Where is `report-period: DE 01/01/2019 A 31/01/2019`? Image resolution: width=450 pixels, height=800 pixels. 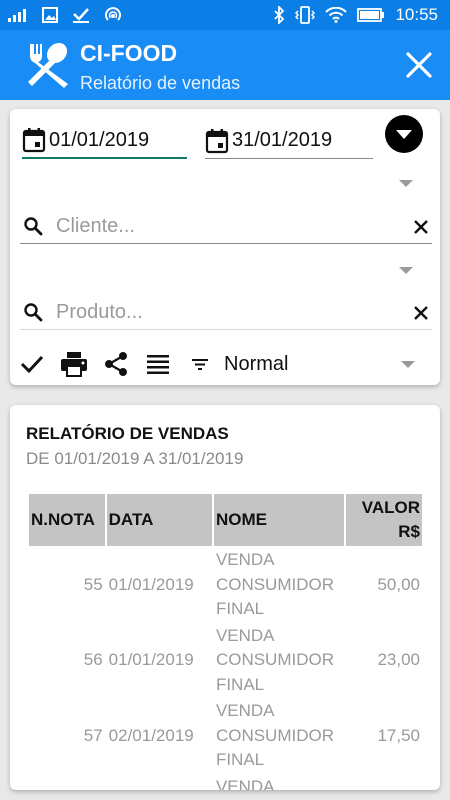
report-period: DE 01/01/2019 A 31/01/2019 is located at coordinates (135, 458).